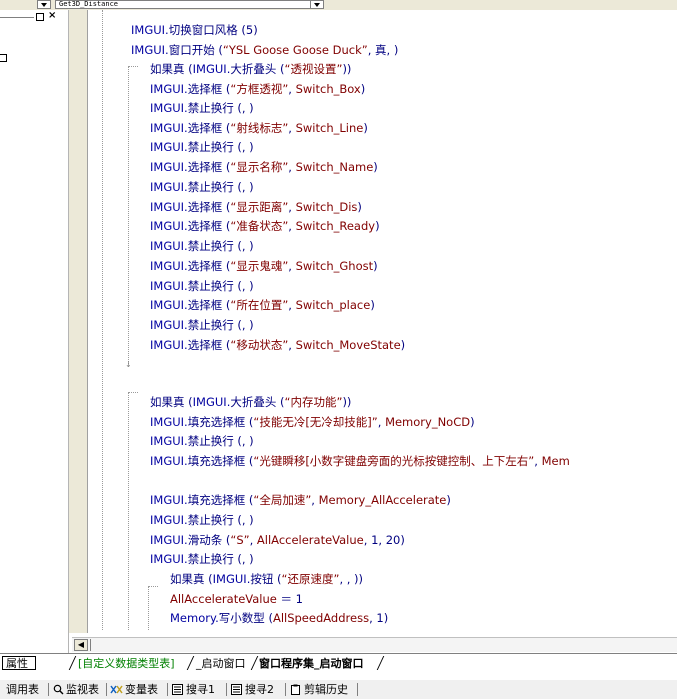 The height and width of the screenshot is (699, 677). I want to click on search1-tab: 搜寻1, so click(200, 690).